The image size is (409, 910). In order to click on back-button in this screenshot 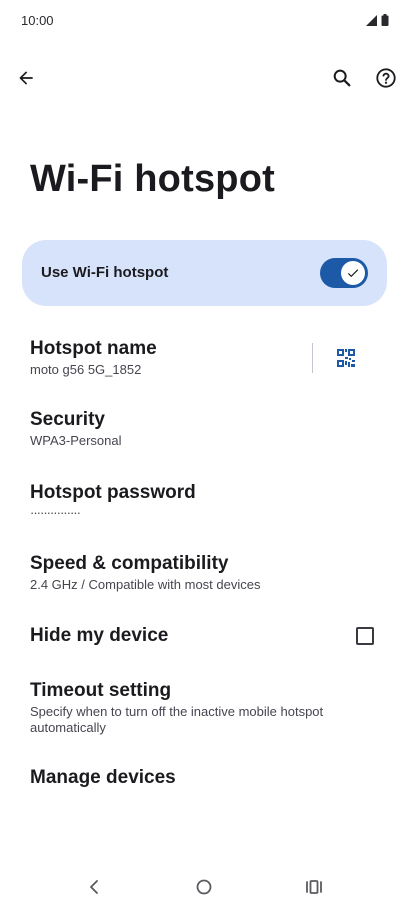, I will do `click(26, 78)`.